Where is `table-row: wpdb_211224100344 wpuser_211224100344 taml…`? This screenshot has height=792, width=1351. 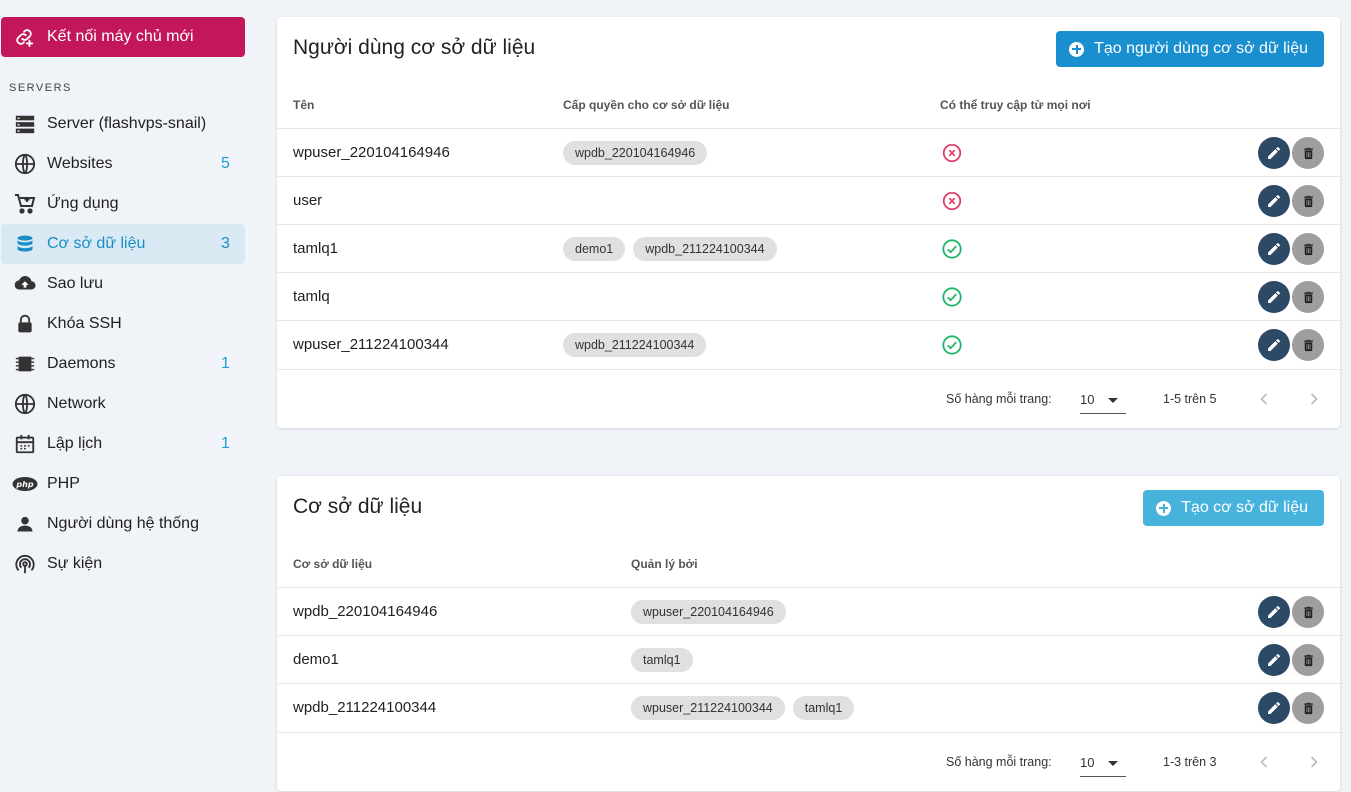
table-row: wpdb_211224100344 wpuser_211224100344 taml… is located at coordinates (808, 707).